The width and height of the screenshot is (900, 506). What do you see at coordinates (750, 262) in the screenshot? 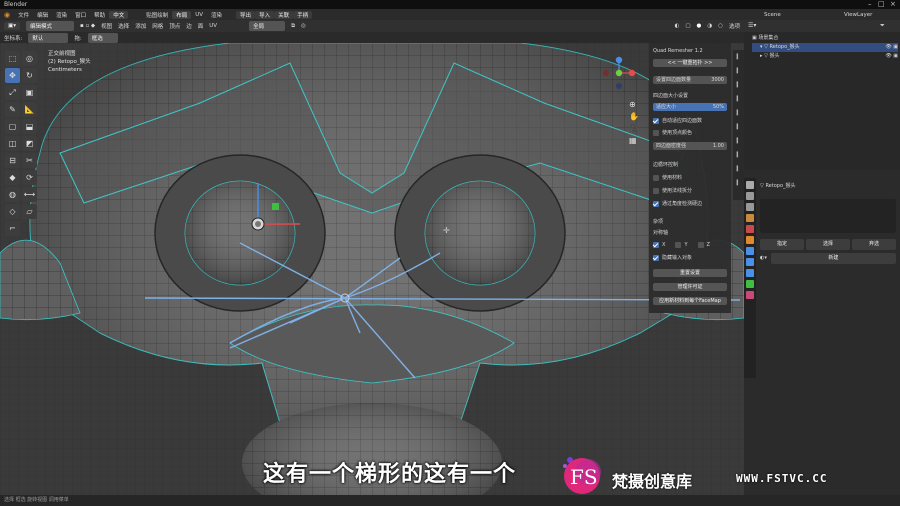
I see `particles-tab-icon` at bounding box center [750, 262].